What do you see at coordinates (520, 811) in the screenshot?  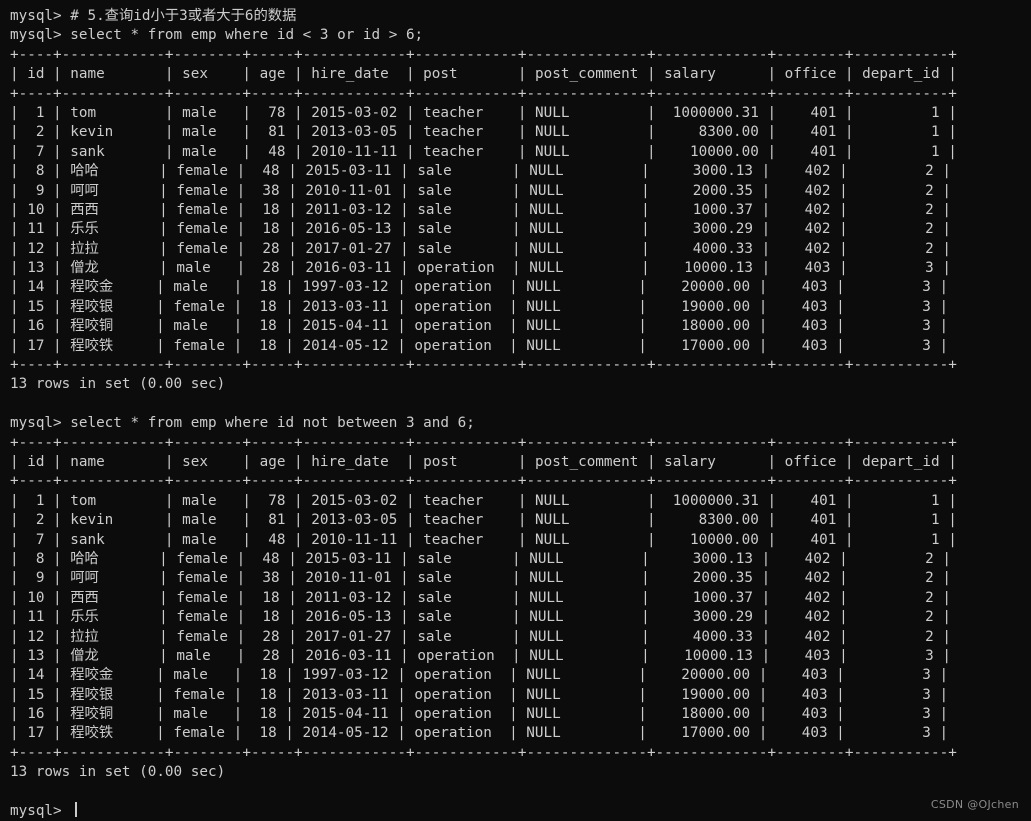 I see `prompt-line: mysql>` at bounding box center [520, 811].